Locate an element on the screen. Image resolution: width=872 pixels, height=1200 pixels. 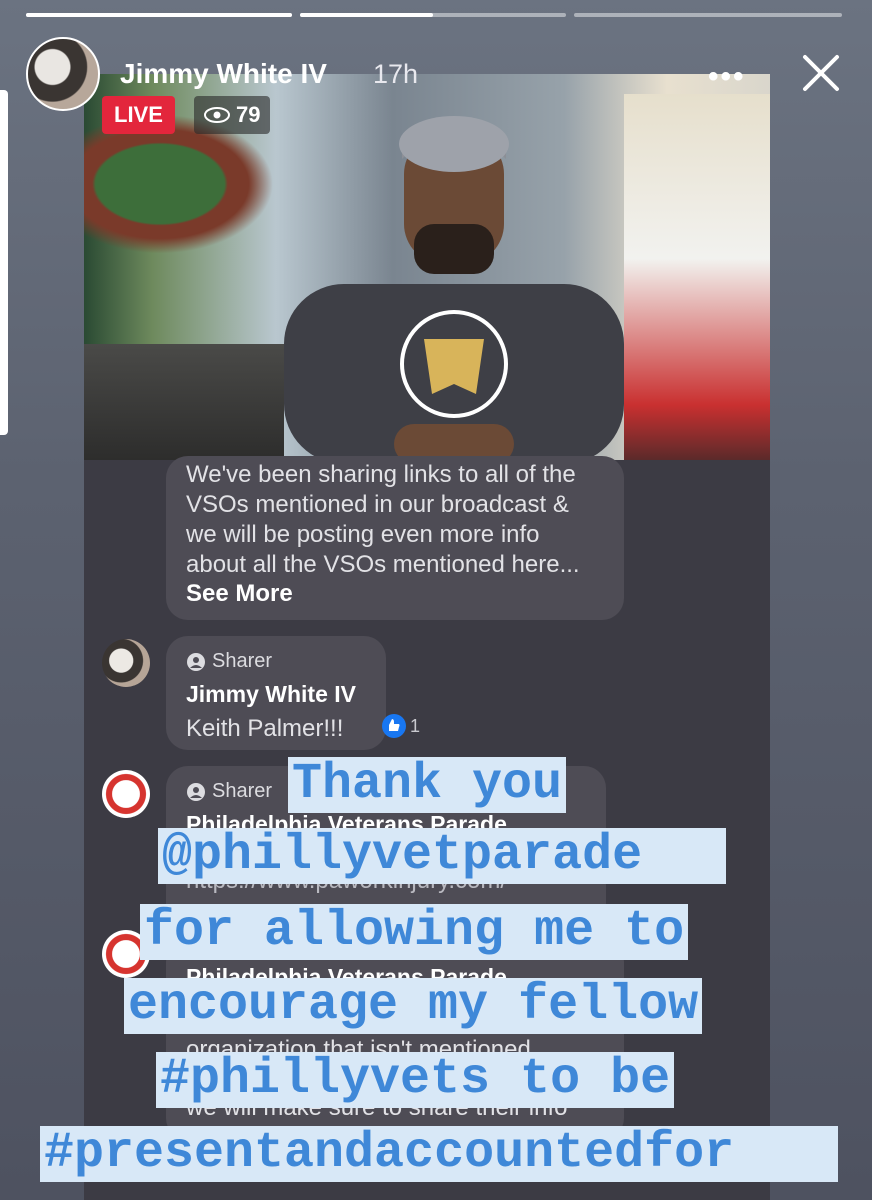
caption-line: for allowing me to is located at coordinates (414, 932).